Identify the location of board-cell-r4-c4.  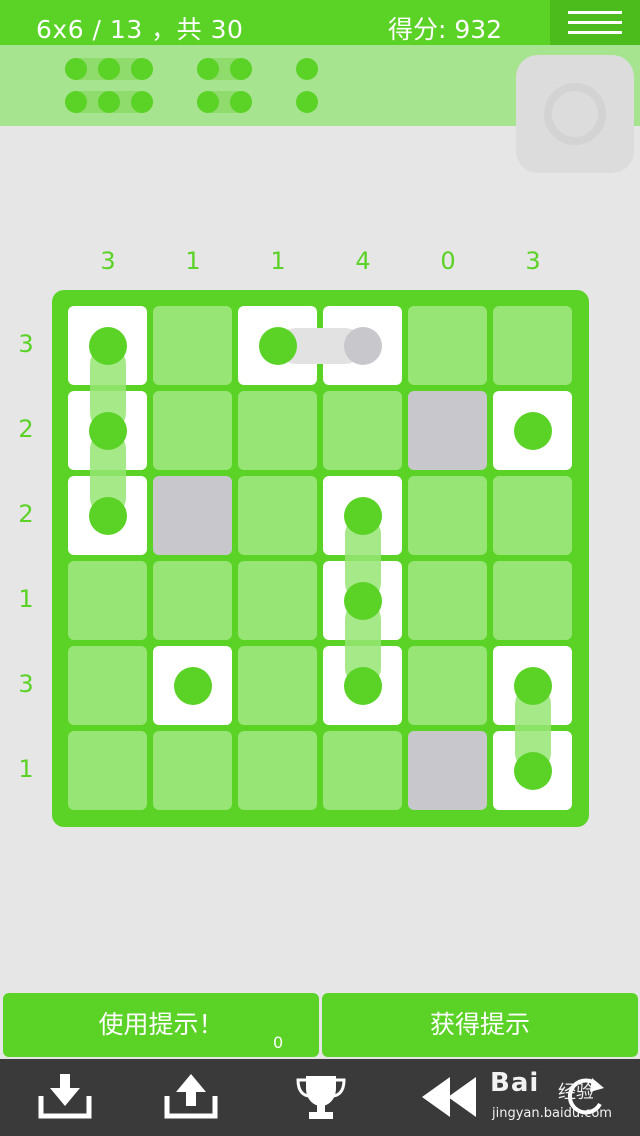
(362, 600).